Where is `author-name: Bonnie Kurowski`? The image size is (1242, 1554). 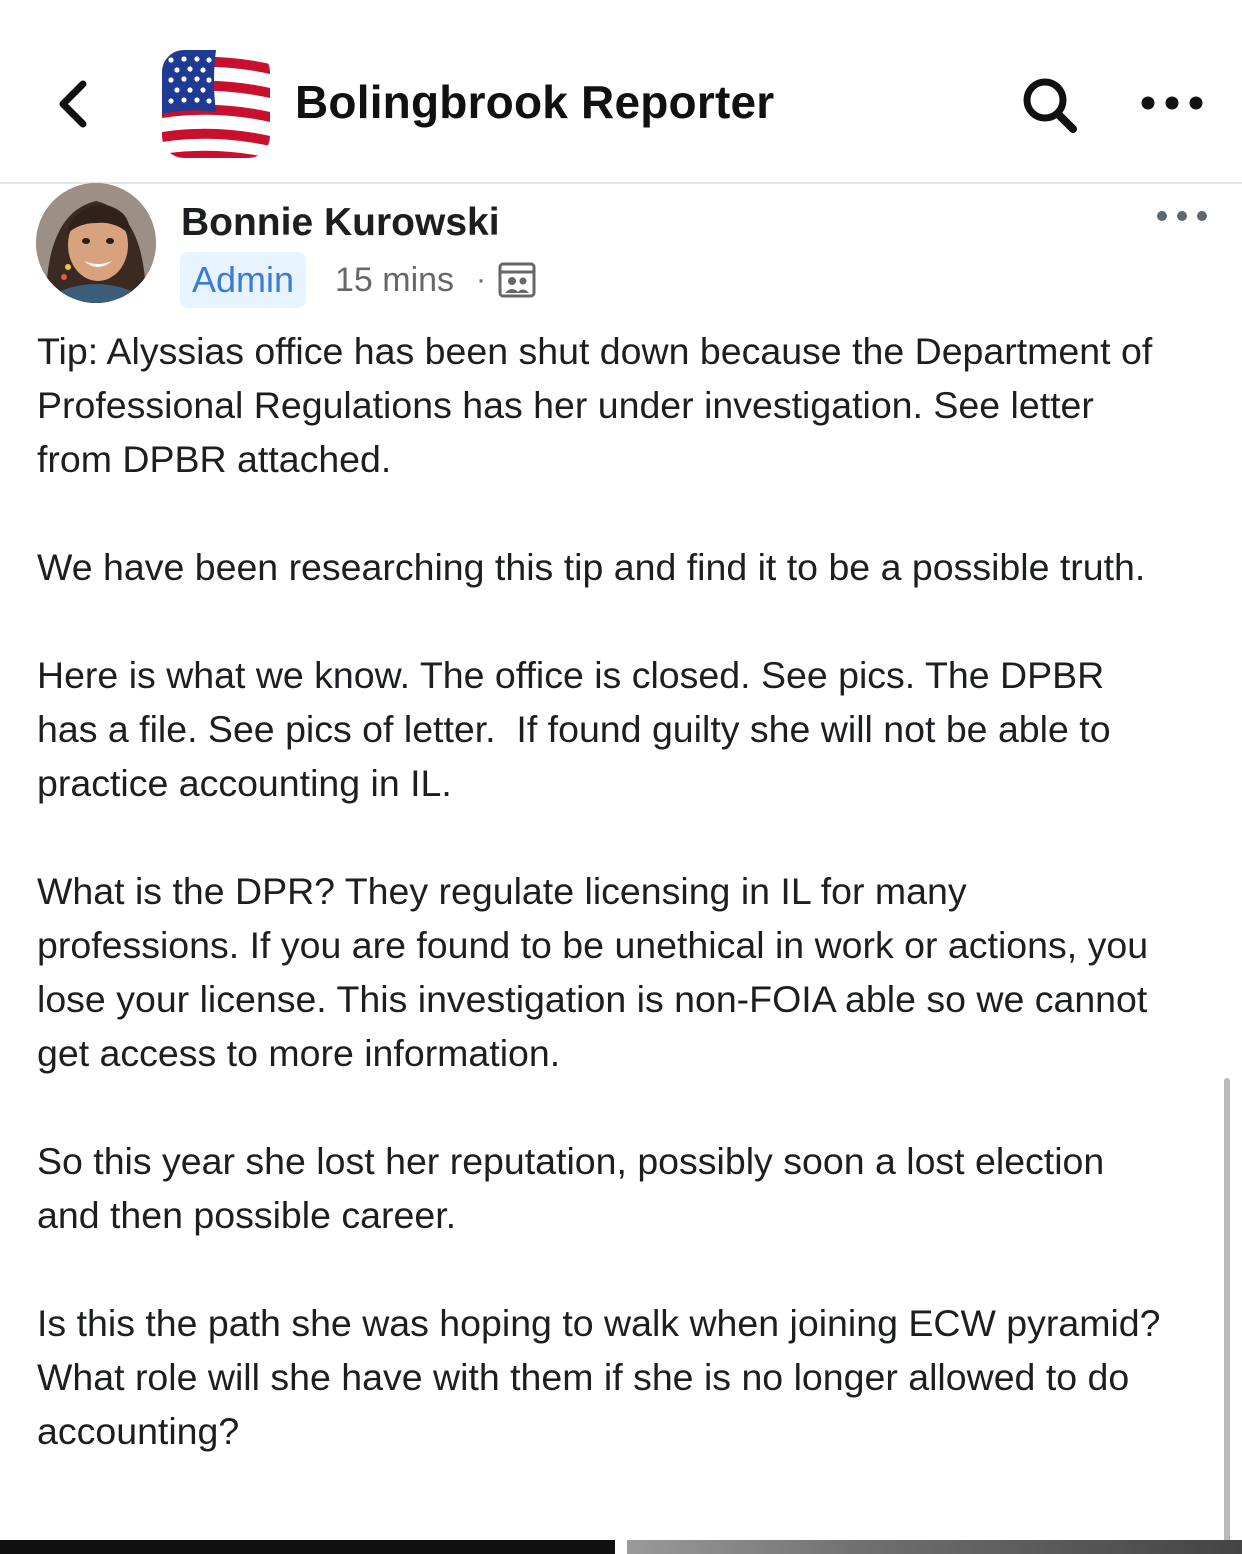 author-name: Bonnie Kurowski is located at coordinates (340, 223).